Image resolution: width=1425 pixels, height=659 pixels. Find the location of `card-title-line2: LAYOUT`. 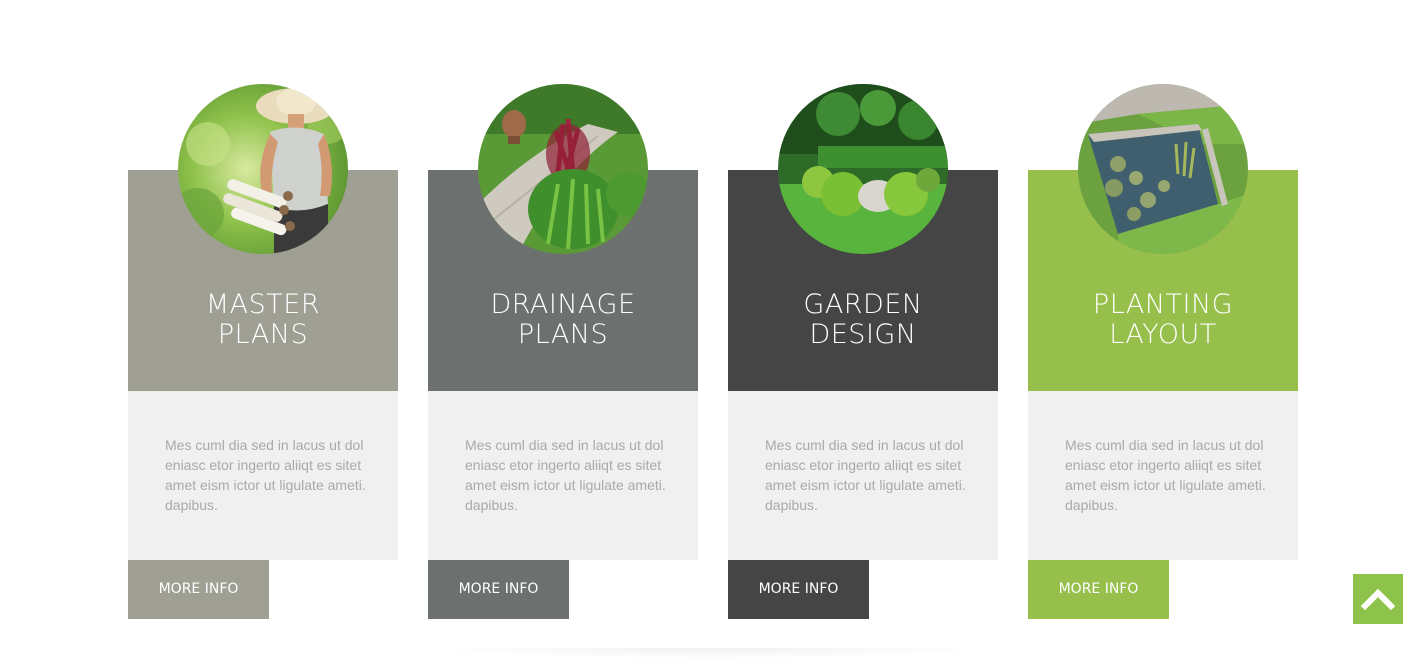

card-title-line2: LAYOUT is located at coordinates (1163, 334).